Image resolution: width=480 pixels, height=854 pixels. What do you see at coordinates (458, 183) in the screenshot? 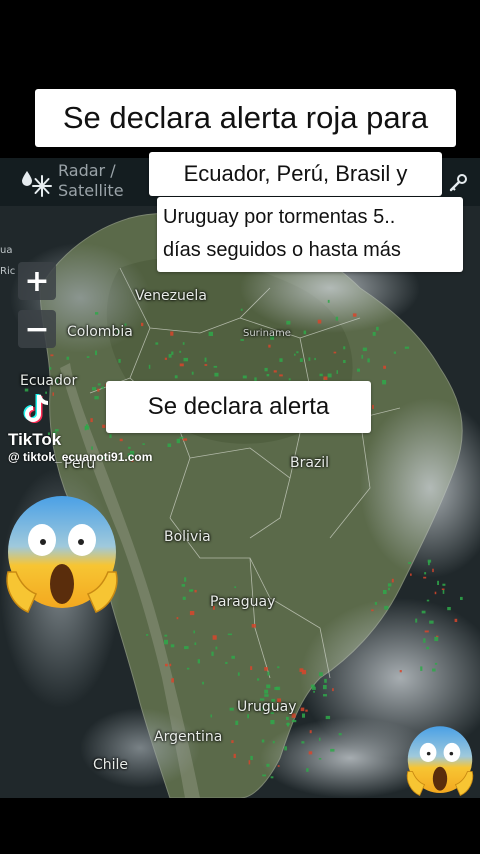
I see `key-icon` at bounding box center [458, 183].